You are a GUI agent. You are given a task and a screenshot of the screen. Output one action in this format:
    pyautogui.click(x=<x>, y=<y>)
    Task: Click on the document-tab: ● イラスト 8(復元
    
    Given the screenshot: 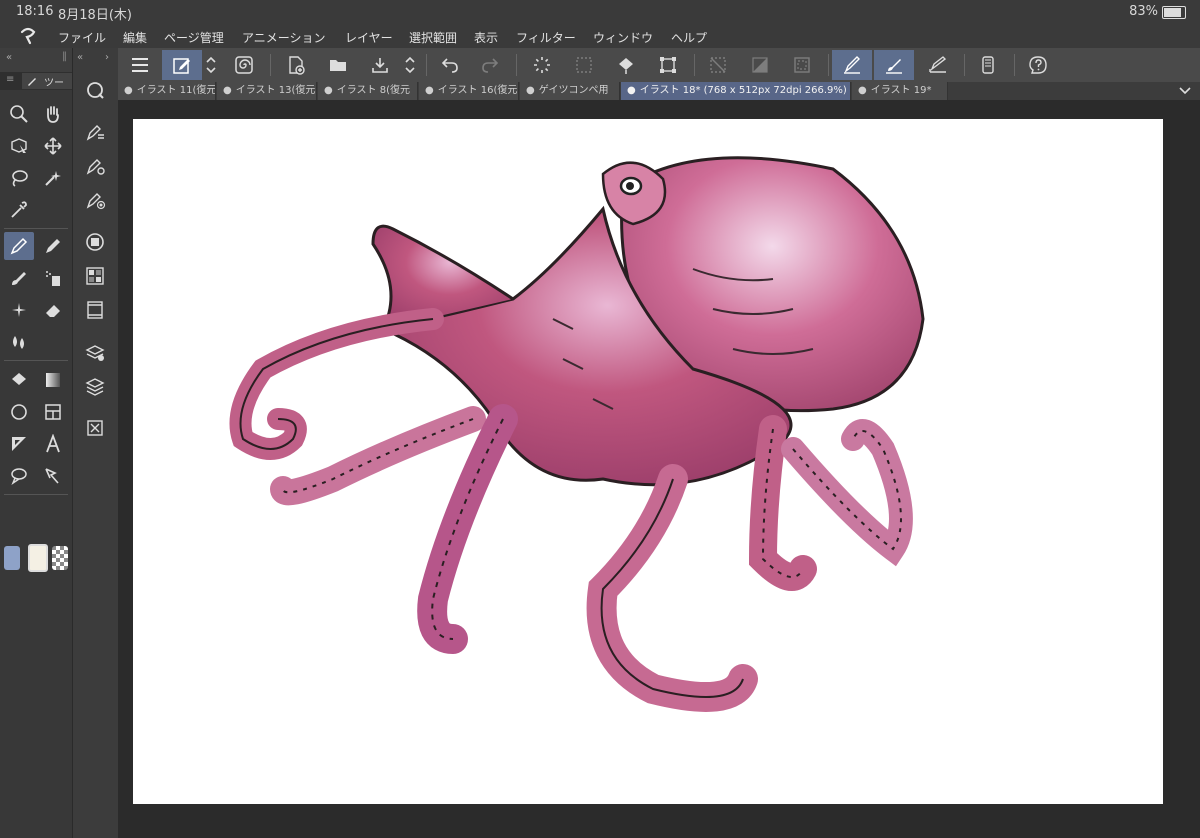 What is the action you would take?
    pyautogui.click(x=368, y=91)
    